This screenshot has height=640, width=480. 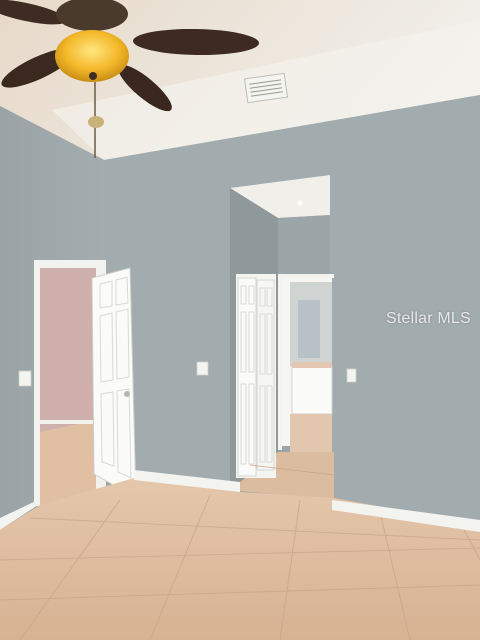 I want to click on light-switch-left, so click(x=25, y=378).